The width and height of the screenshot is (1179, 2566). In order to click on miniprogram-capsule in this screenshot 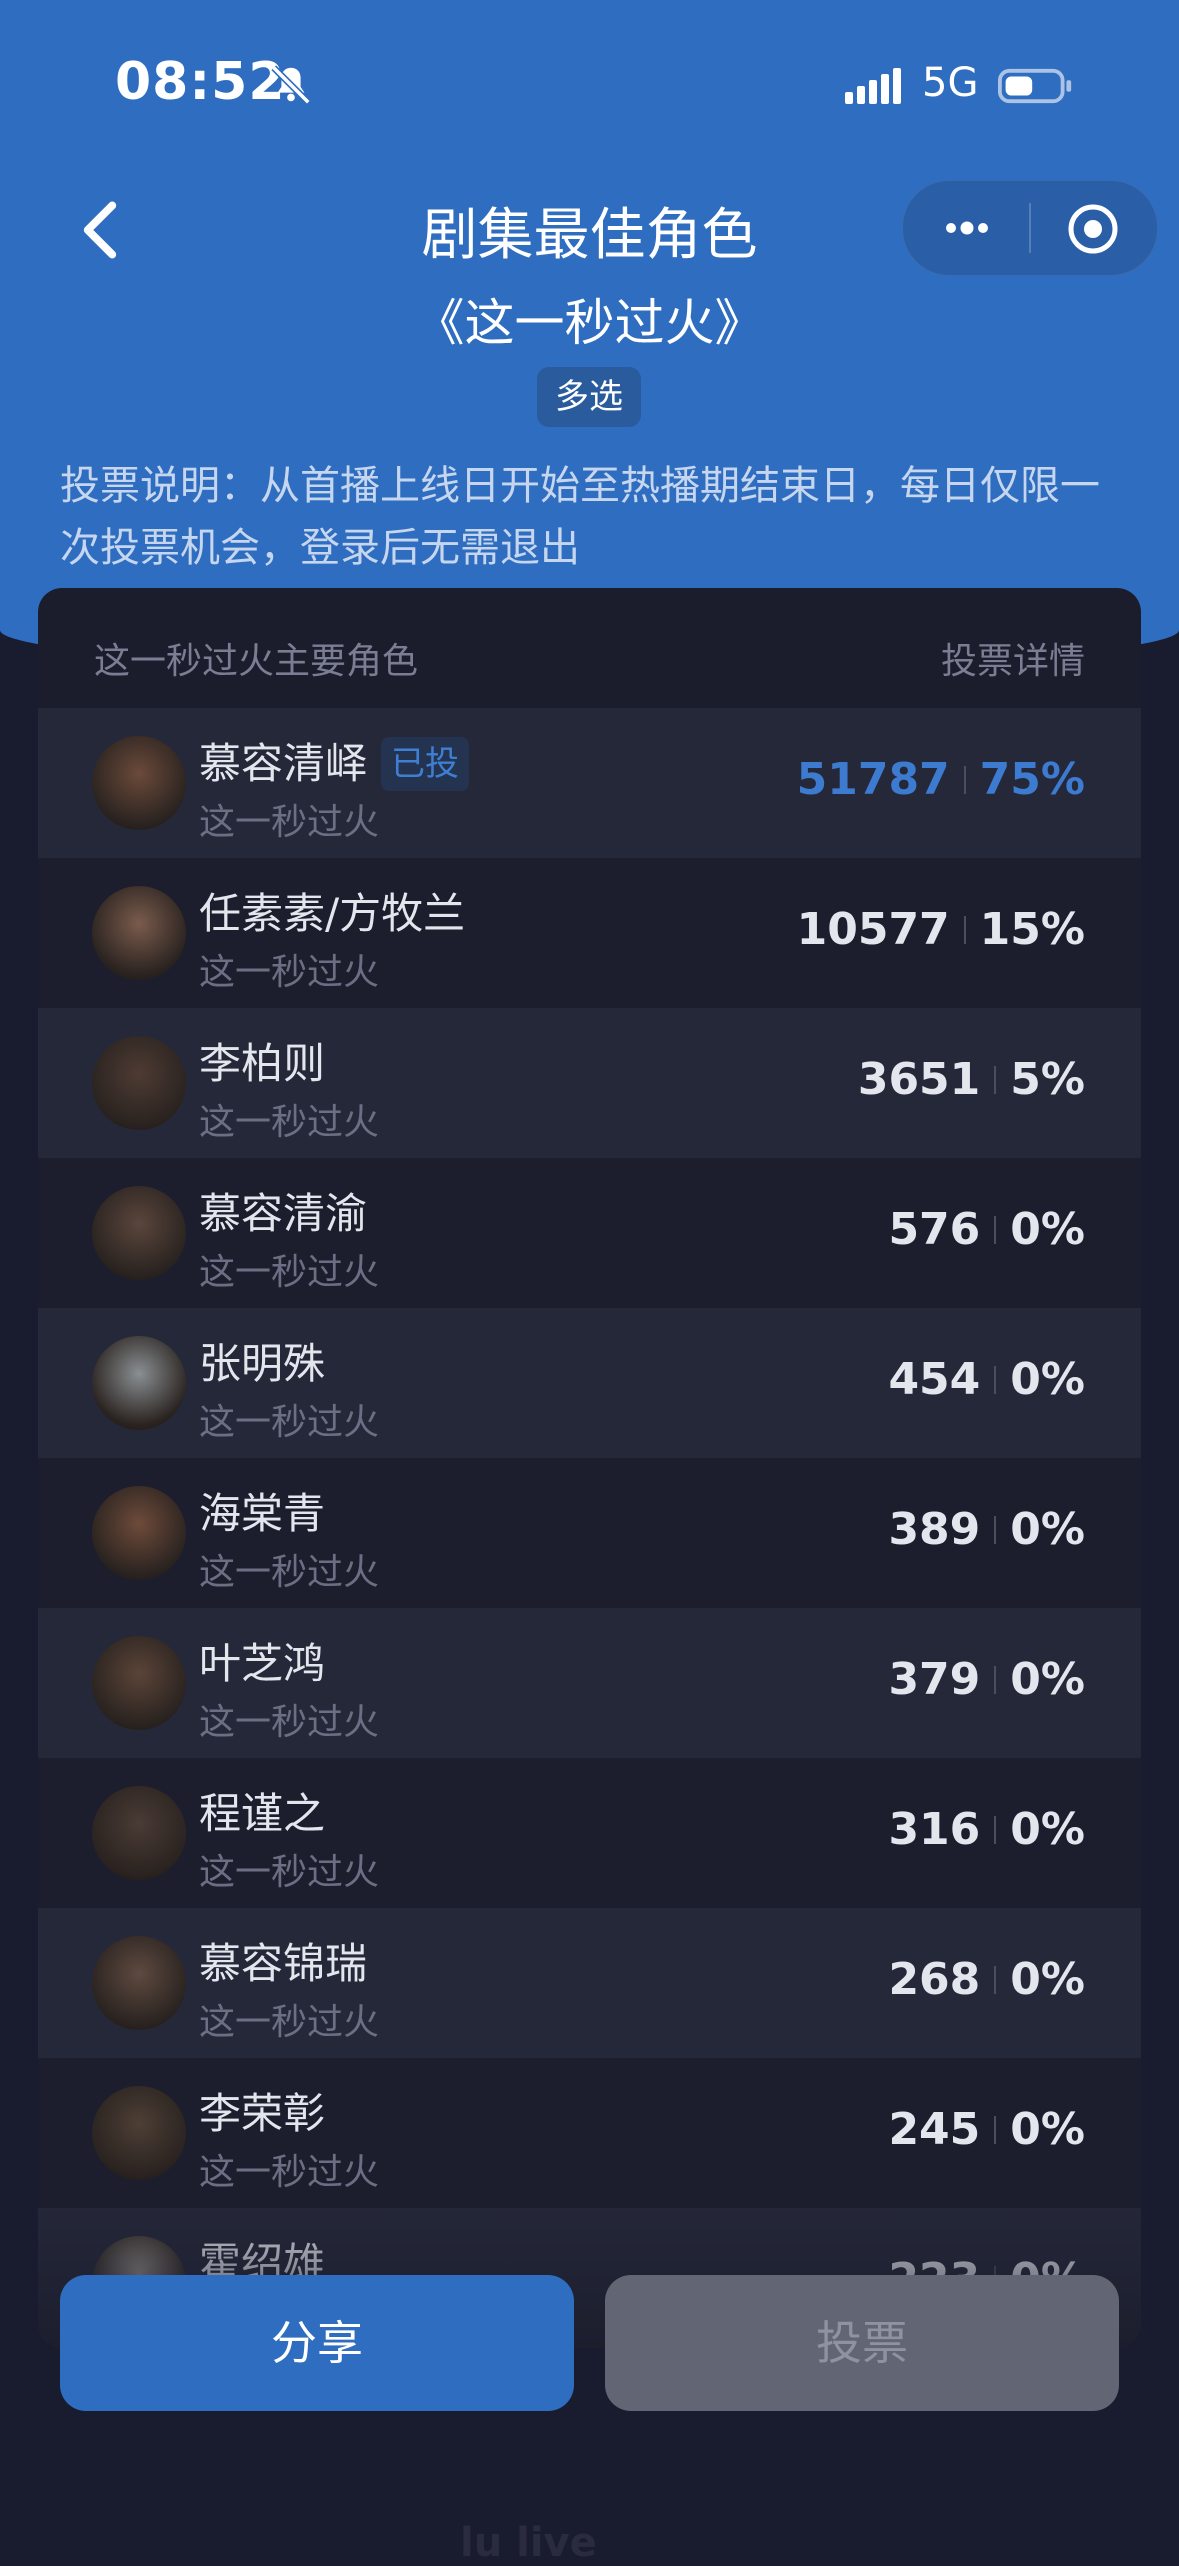, I will do `click(1030, 228)`.